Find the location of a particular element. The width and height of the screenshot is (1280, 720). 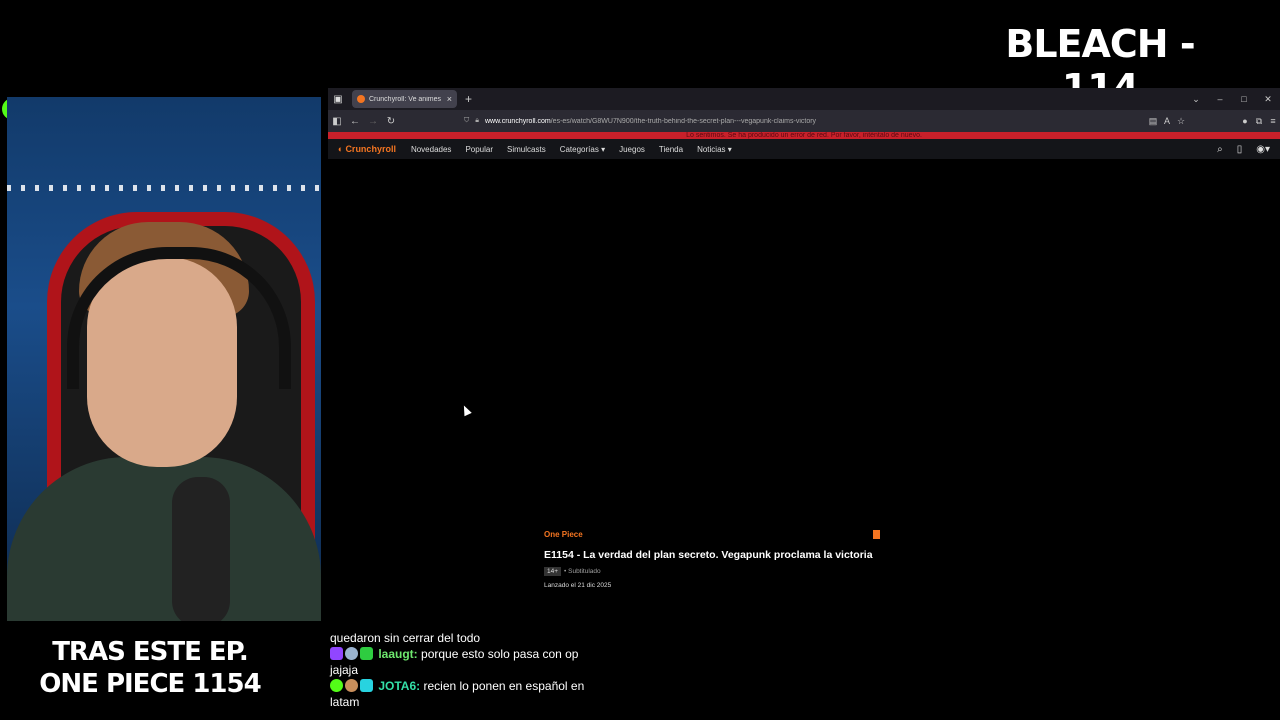

nav-categorias: Categorías ▾ is located at coordinates (582, 149).